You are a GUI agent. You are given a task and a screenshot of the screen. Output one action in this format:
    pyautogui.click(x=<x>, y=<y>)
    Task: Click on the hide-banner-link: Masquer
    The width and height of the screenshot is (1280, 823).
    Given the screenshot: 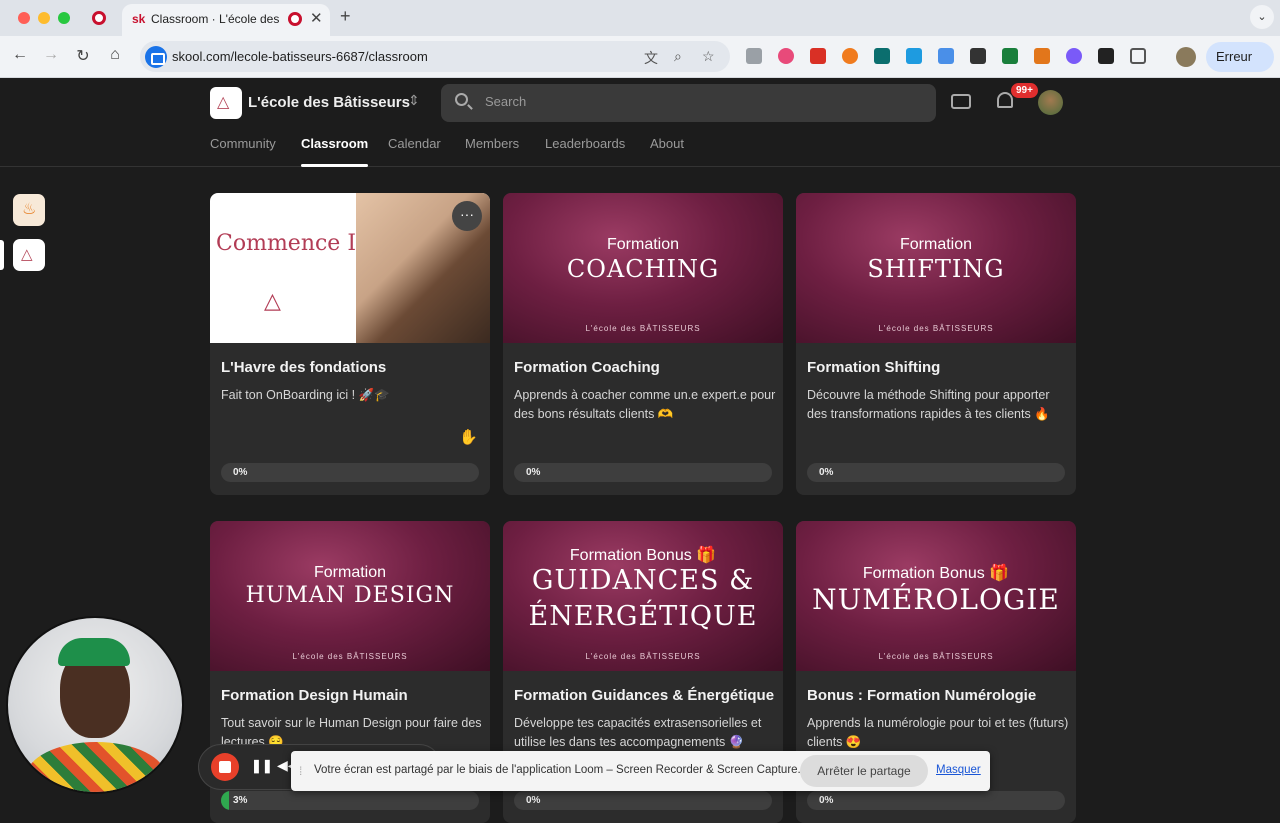 What is the action you would take?
    pyautogui.click(x=958, y=770)
    